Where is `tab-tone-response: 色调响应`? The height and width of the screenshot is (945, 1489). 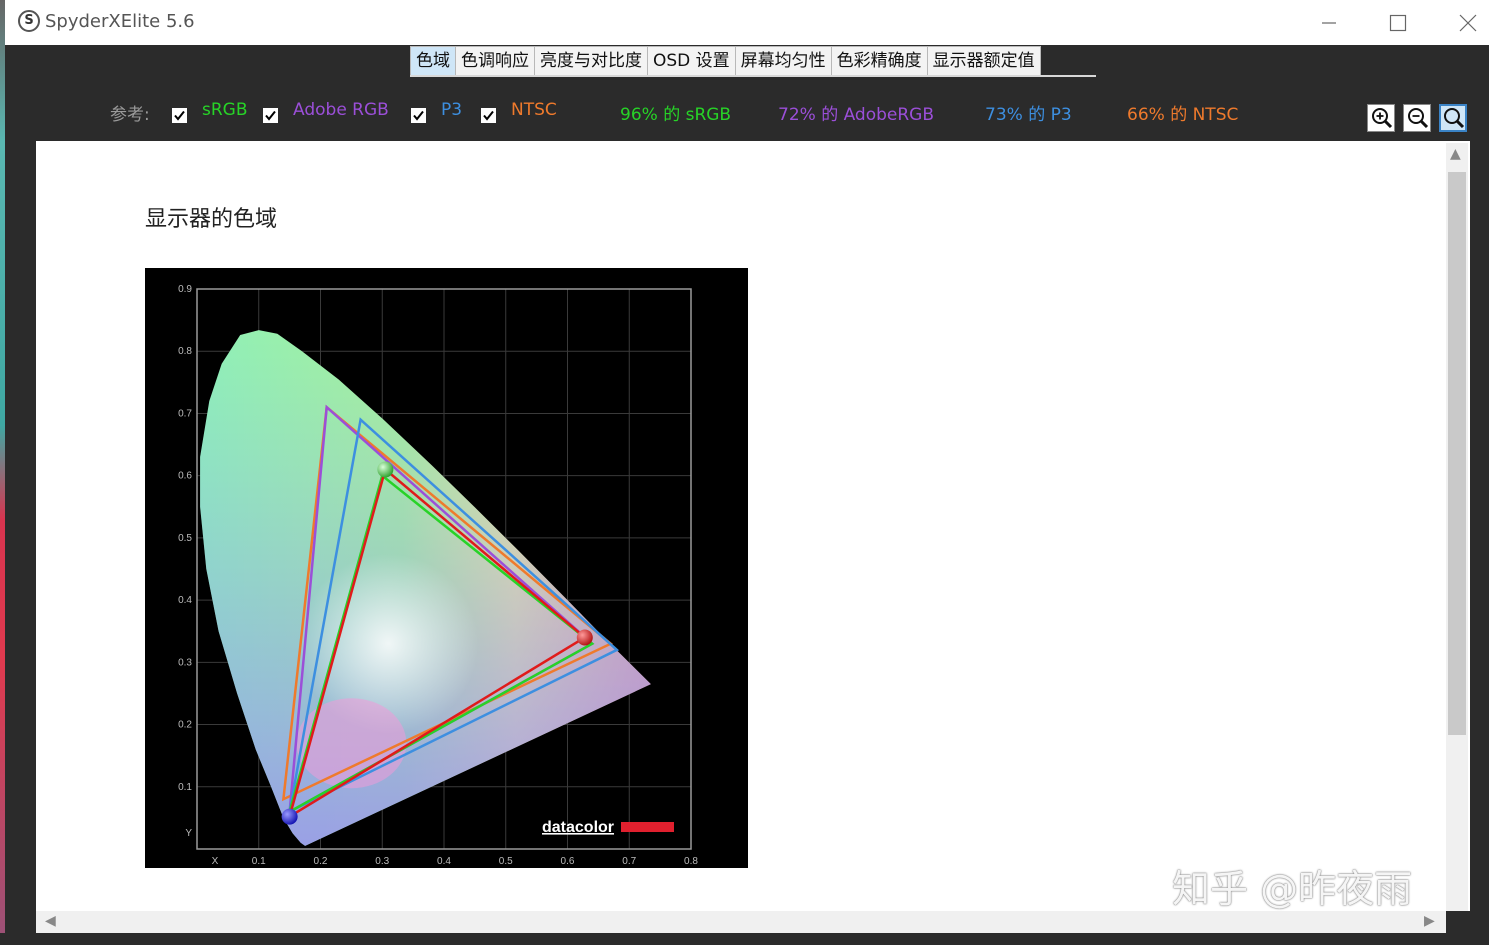
tab-tone-response: 色调响应 is located at coordinates (495, 61).